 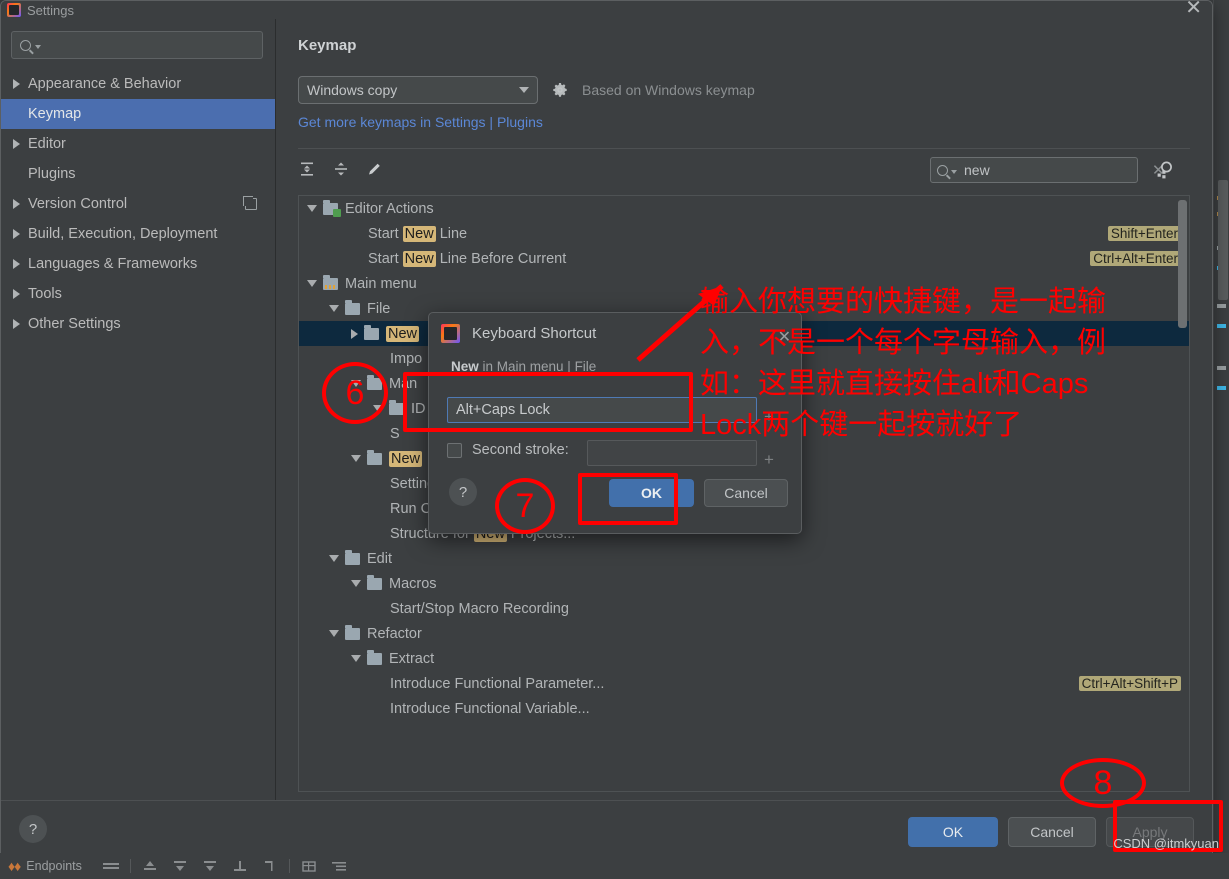 I want to click on keymap-selector-row: Windows copy Based on Windows keymap, so click(x=744, y=90).